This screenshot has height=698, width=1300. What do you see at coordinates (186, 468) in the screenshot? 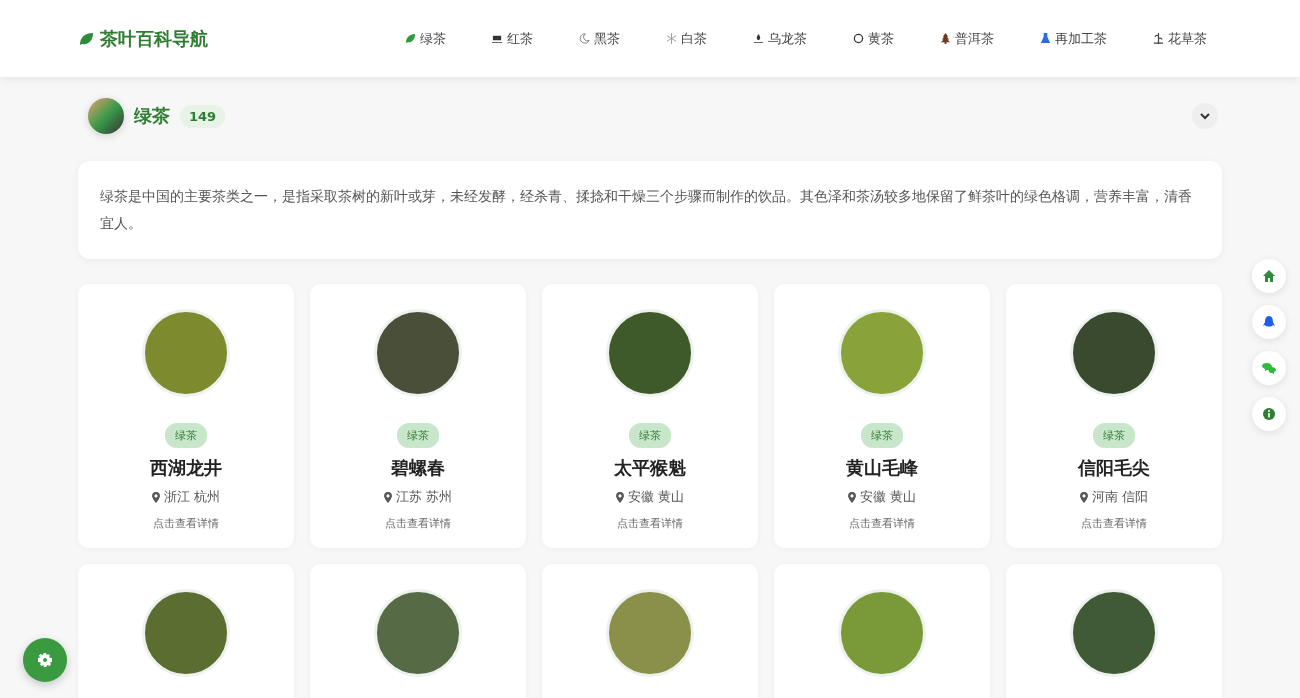
I see `tea-name: 西湖龙井` at bounding box center [186, 468].